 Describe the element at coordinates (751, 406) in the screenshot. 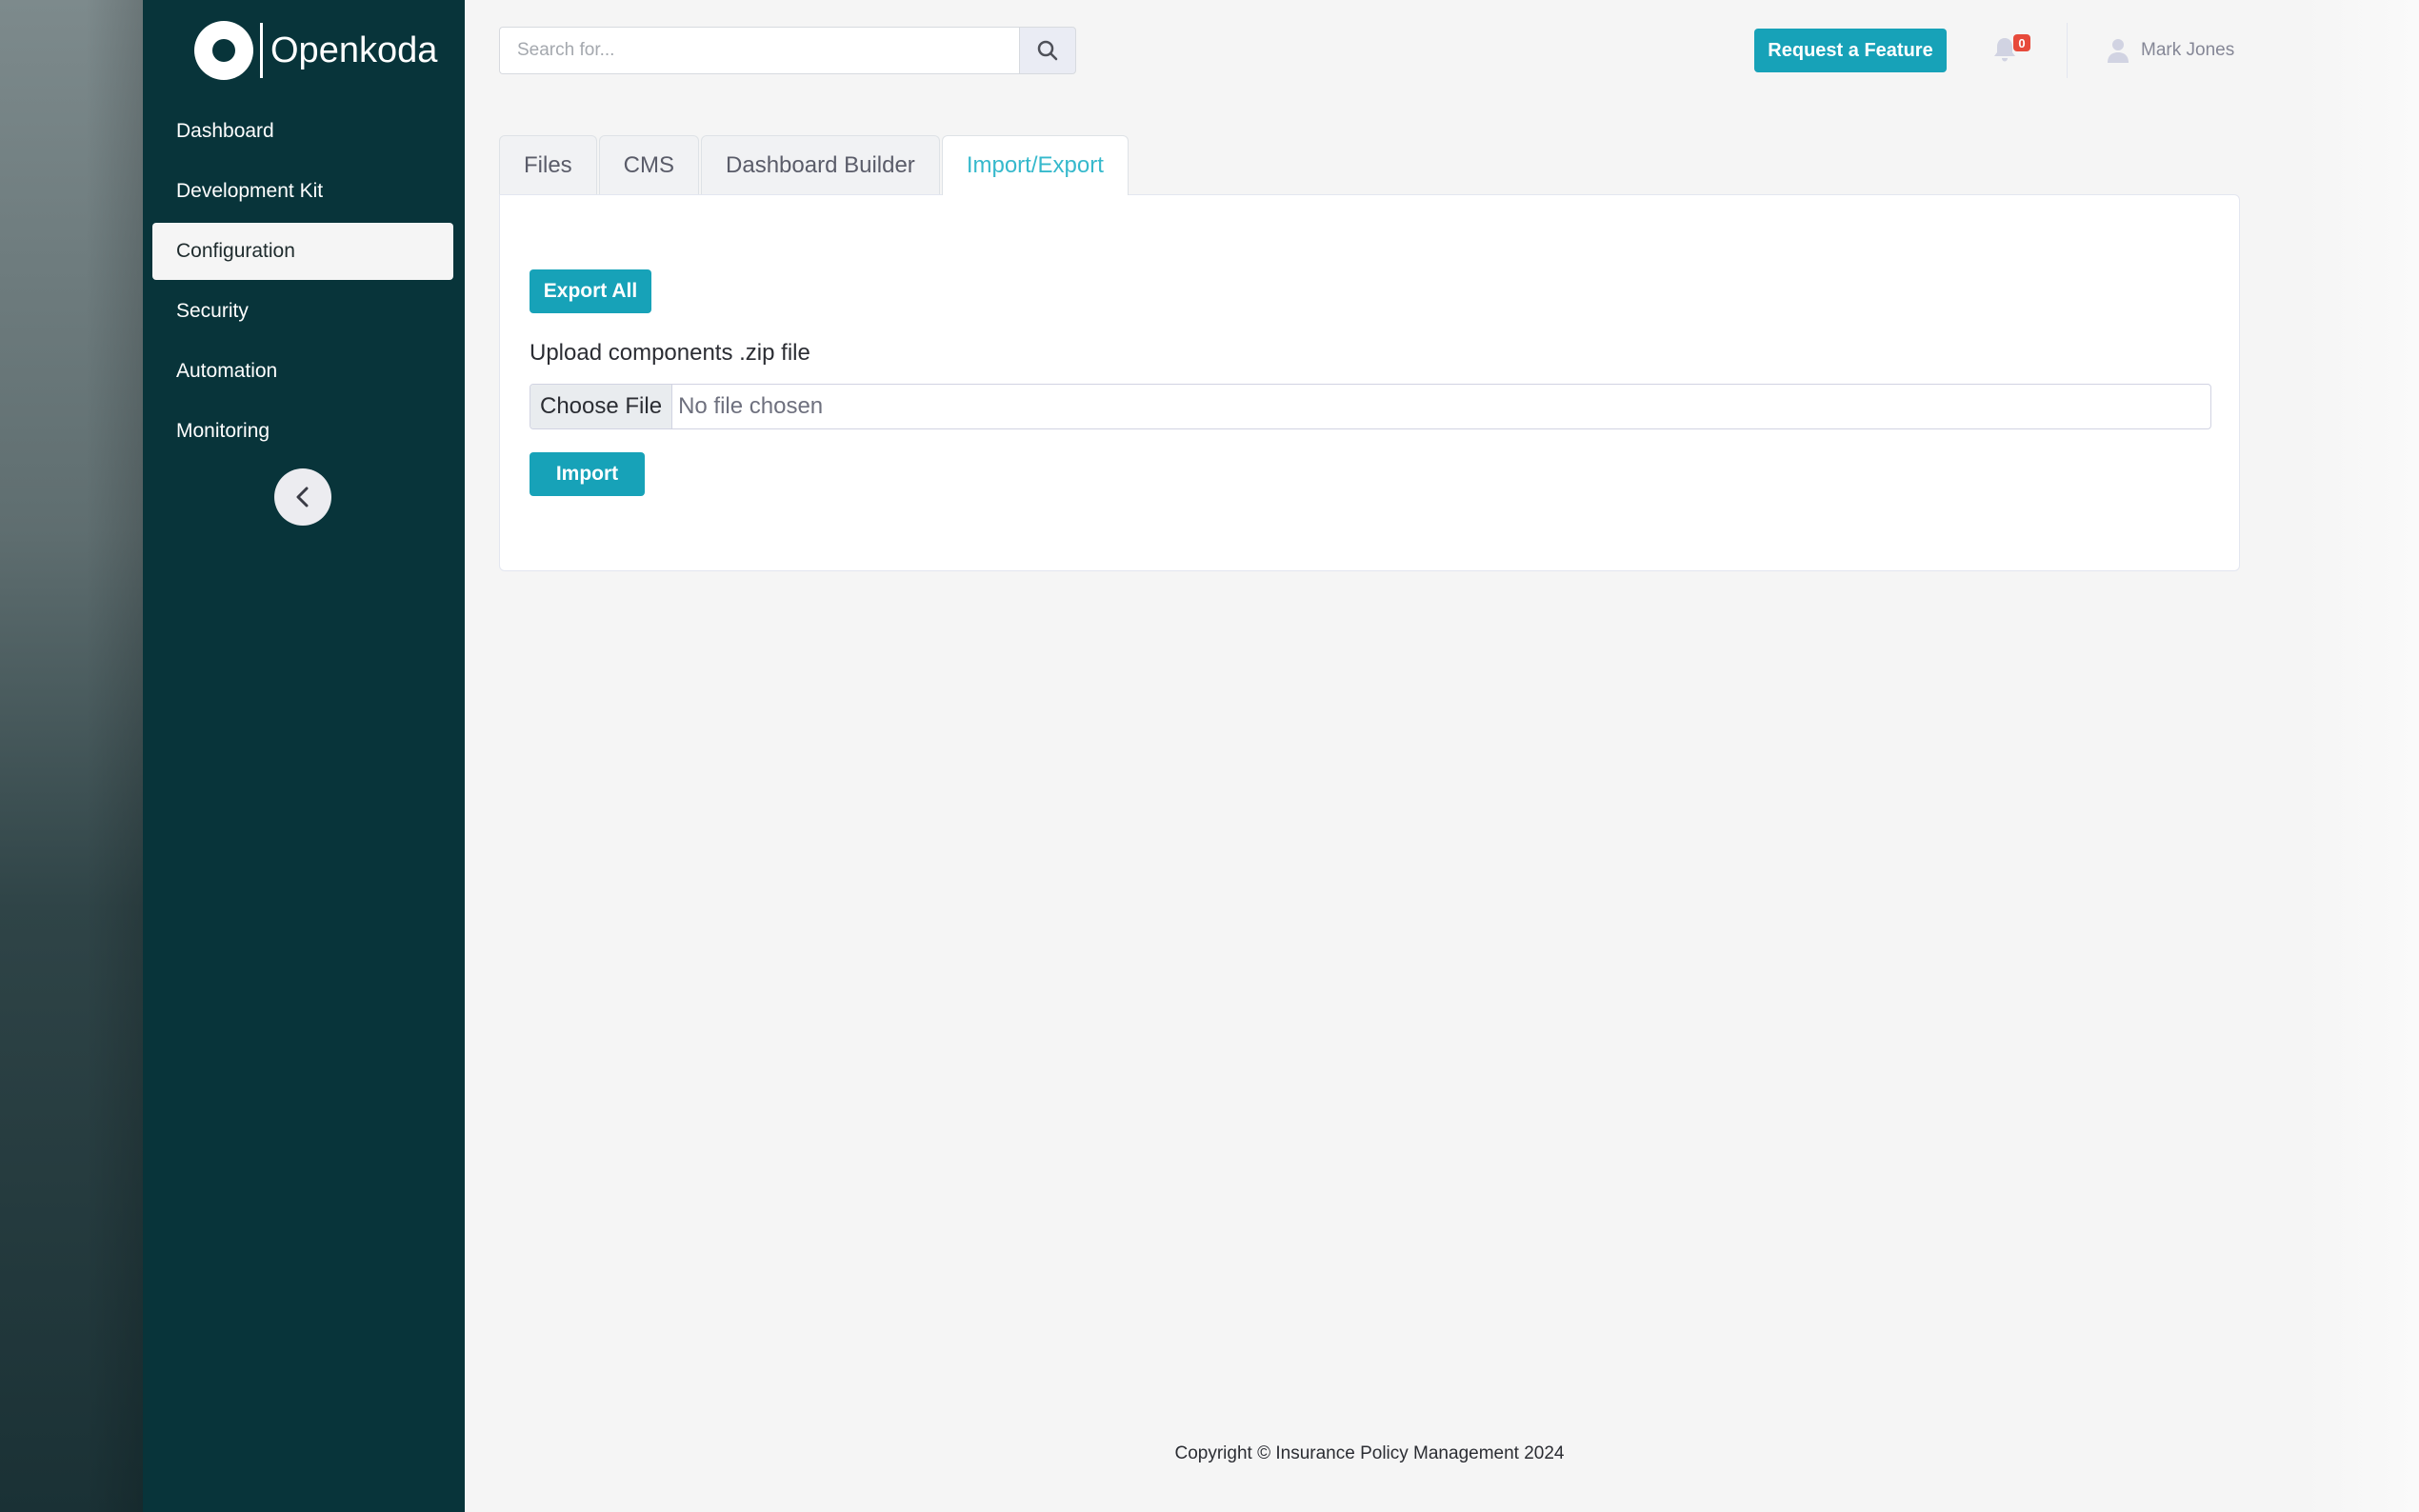

I see `file-status: No file chosen` at that location.